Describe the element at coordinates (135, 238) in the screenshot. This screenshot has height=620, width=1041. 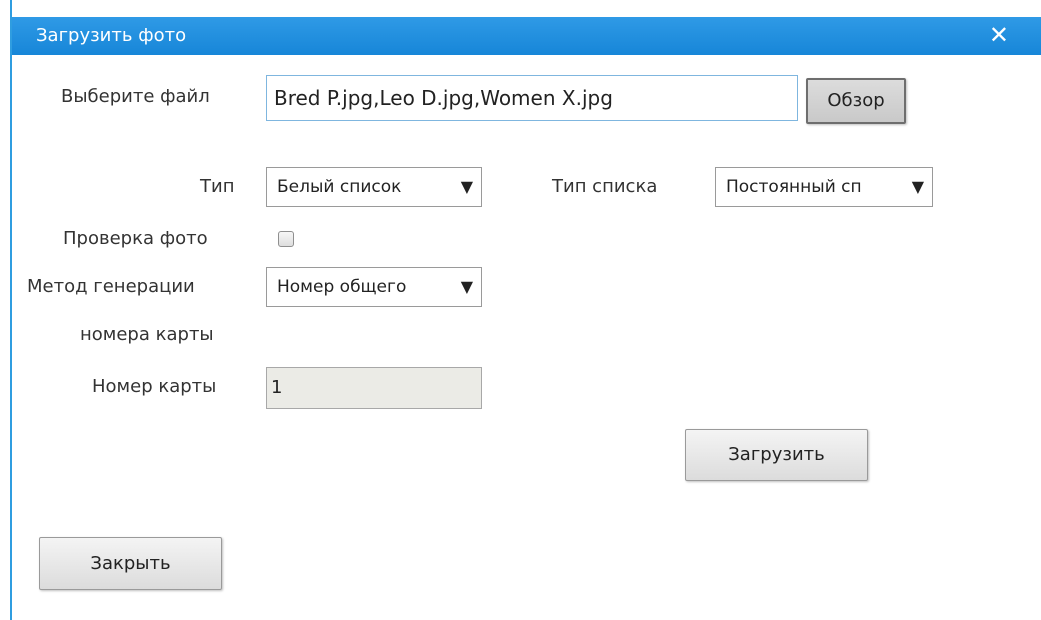
I see `photo-check-label: Проверка фото` at that location.